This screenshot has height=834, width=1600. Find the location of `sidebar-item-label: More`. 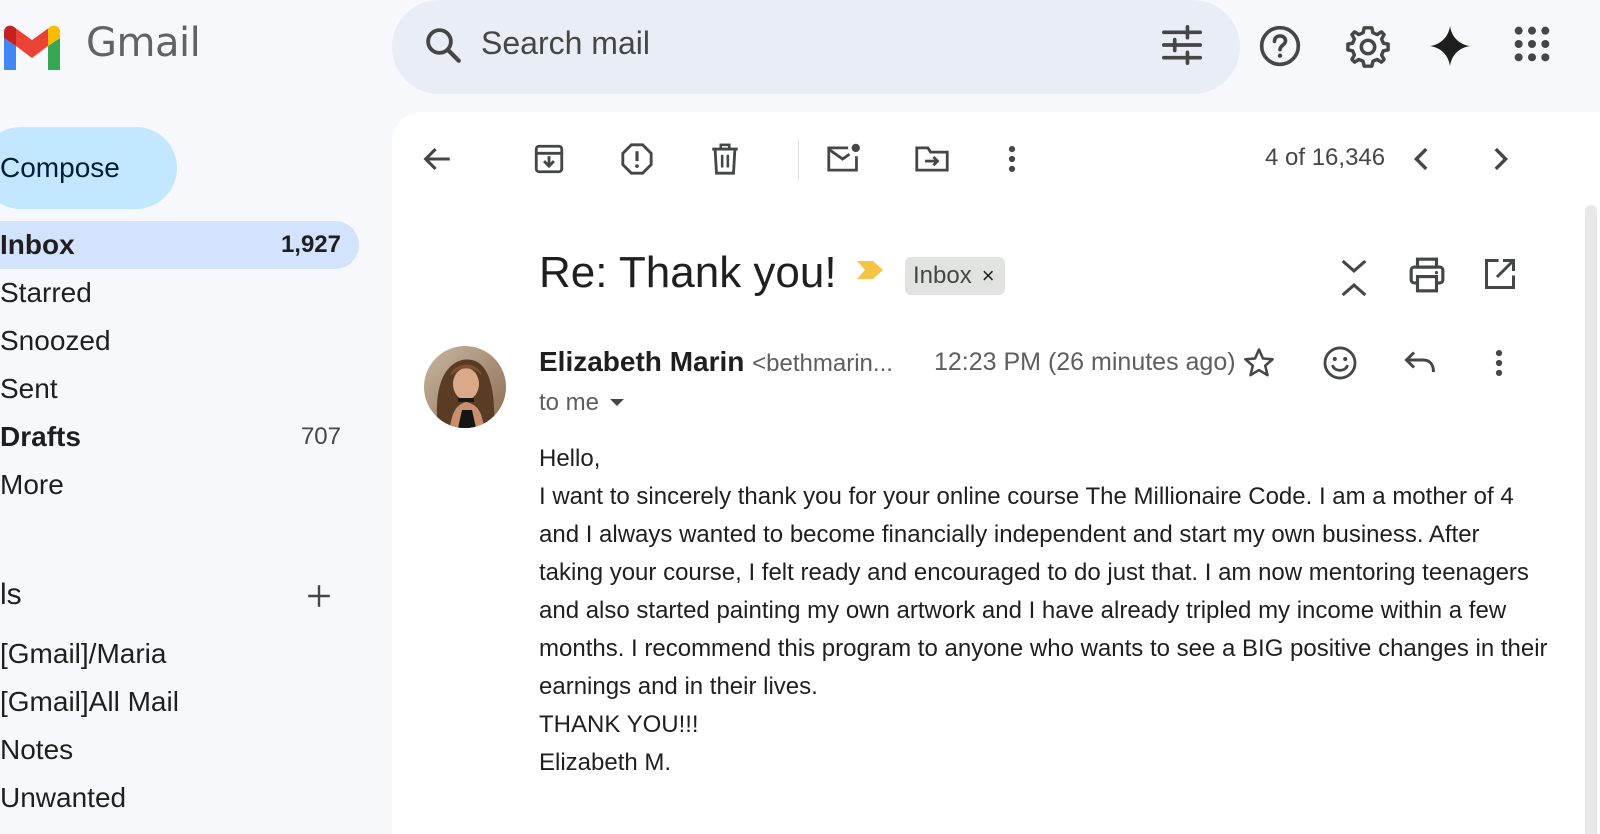

sidebar-item-label: More is located at coordinates (32, 484).